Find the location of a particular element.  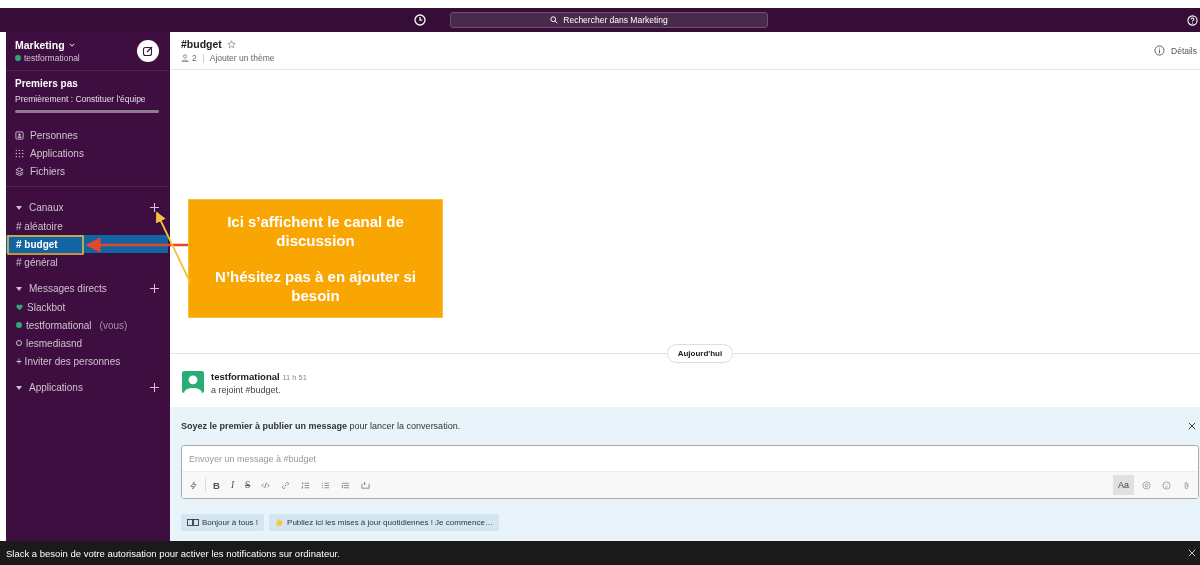

star-icon is located at coordinates (231, 44).